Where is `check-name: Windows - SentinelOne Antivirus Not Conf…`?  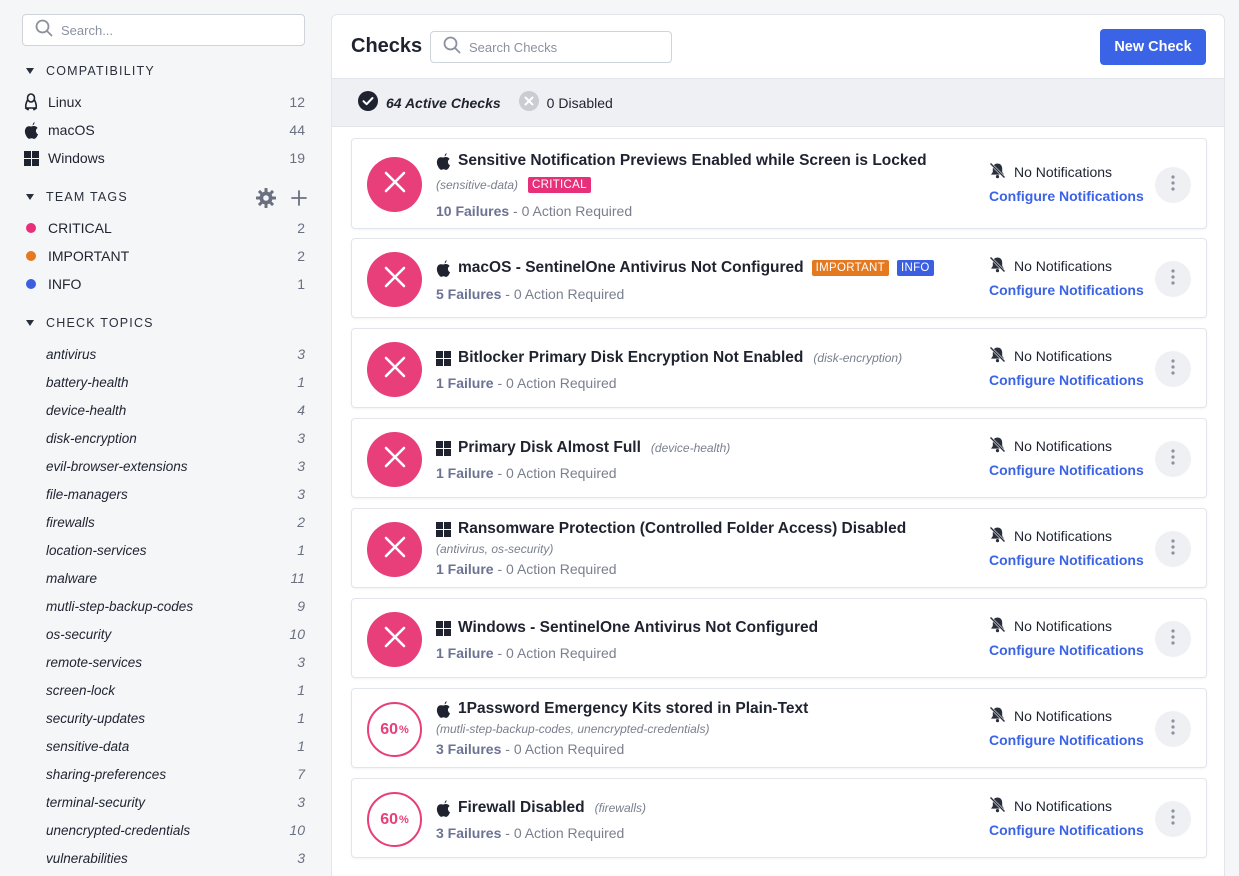 check-name: Windows - SentinelOne Antivirus Not Conf… is located at coordinates (638, 628).